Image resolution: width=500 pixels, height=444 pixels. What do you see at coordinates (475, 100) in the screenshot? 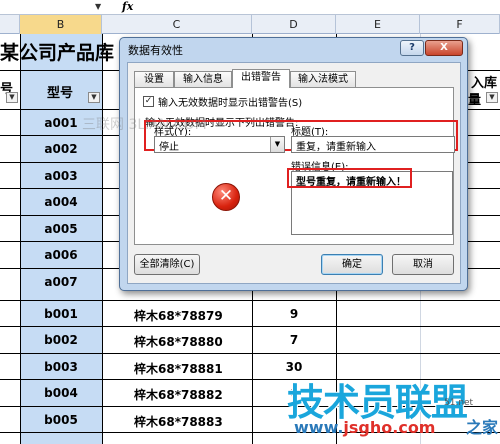
I see `header-stock-in-line2: 量` at bounding box center [475, 100].